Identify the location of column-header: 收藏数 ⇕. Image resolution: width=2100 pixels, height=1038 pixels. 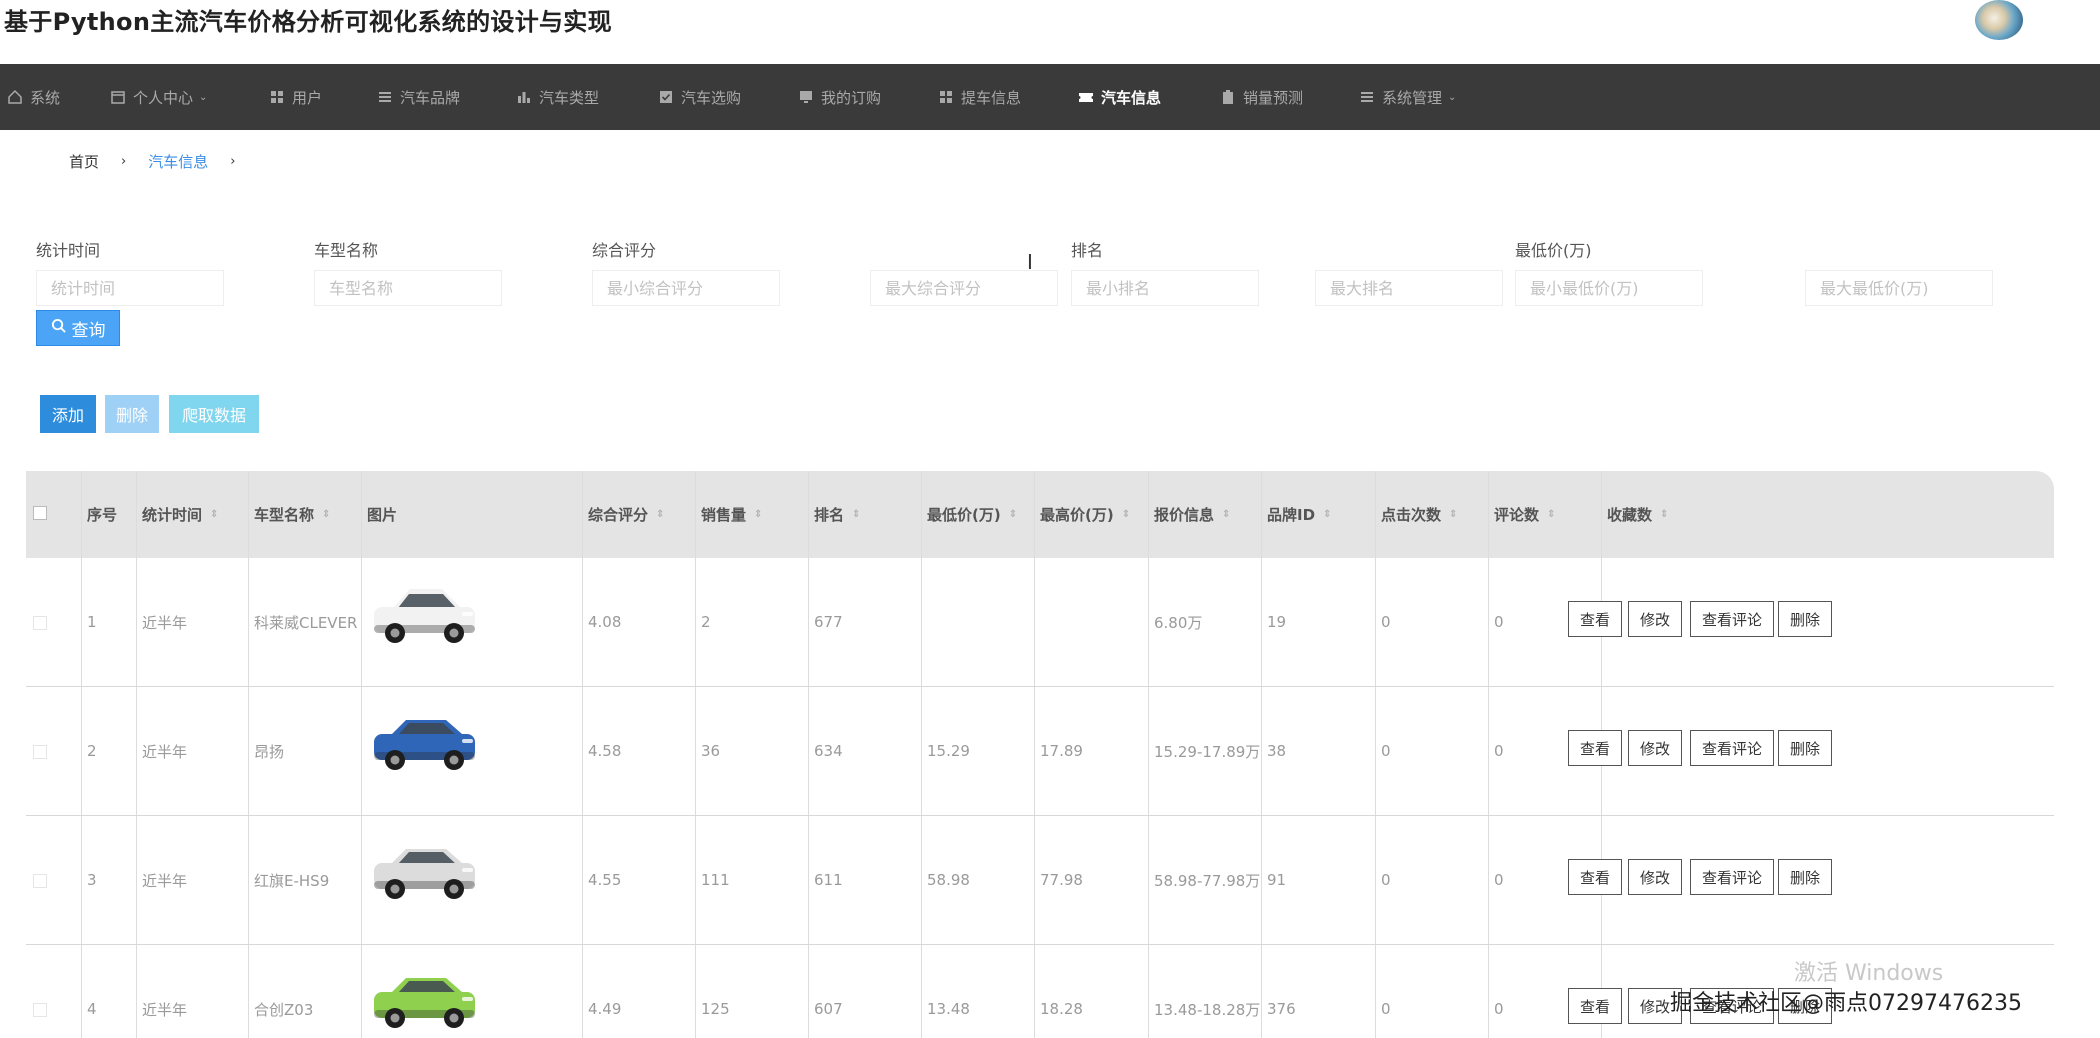
(1637, 514).